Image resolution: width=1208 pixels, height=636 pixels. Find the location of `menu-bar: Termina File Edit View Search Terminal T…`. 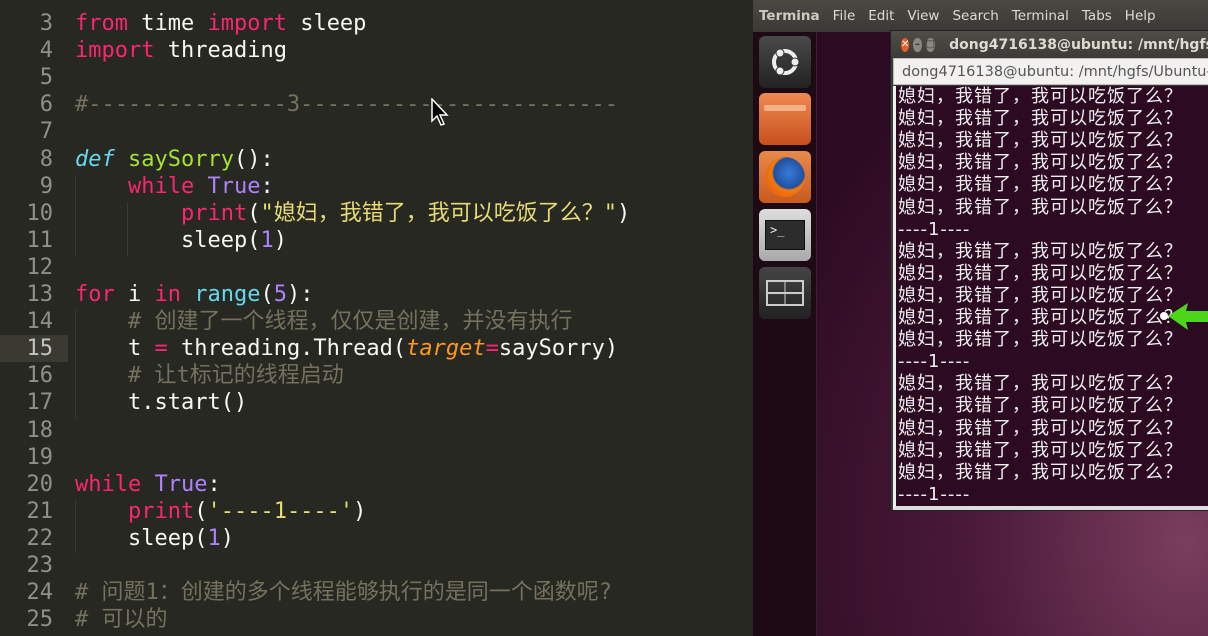

menu-bar: Termina File Edit View Search Terminal T… is located at coordinates (980, 16).